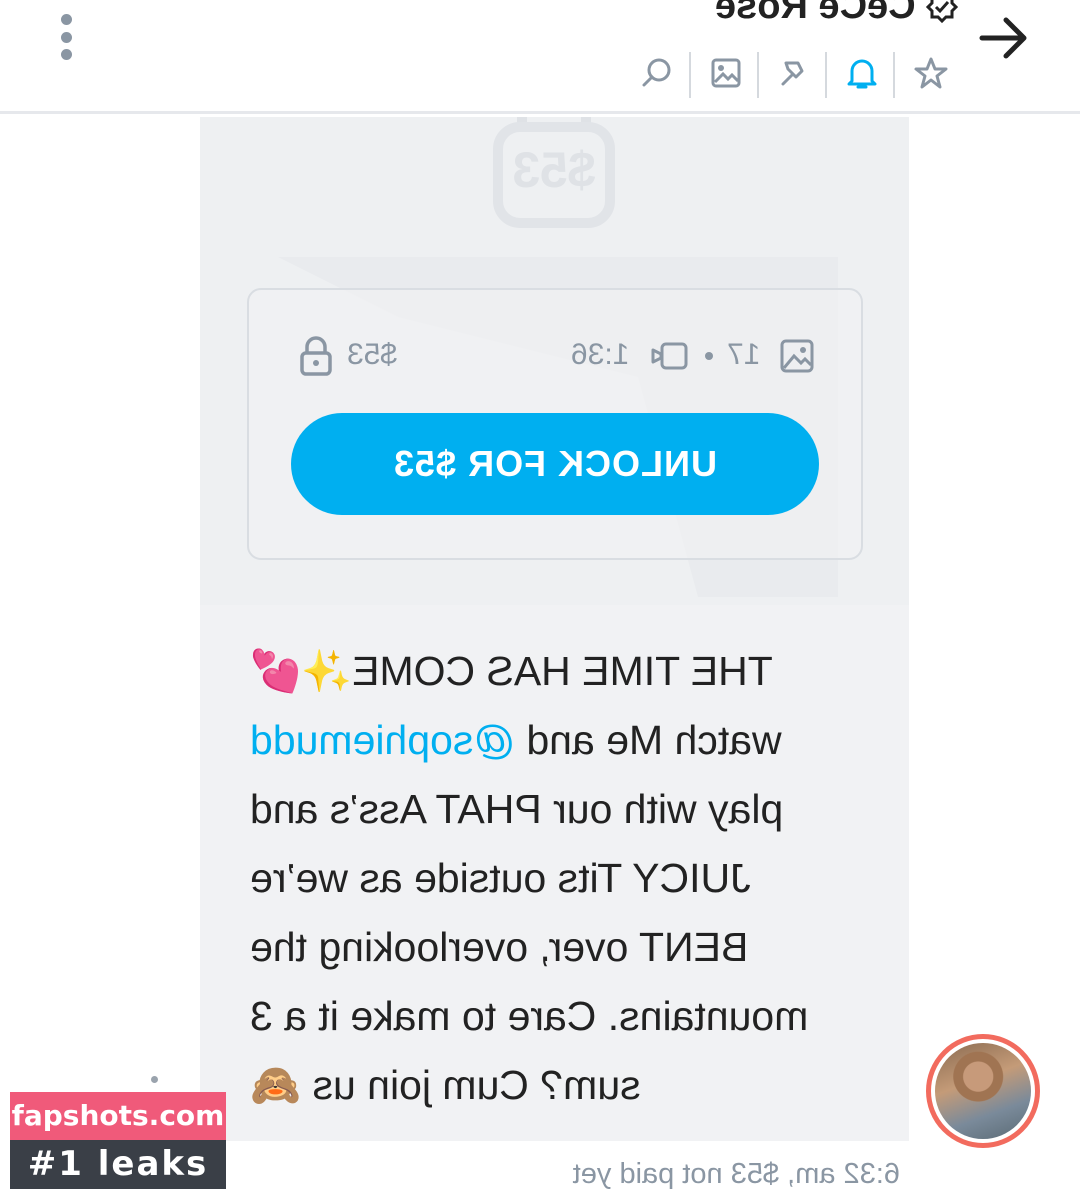 The height and width of the screenshot is (1199, 1080). I want to click on pin-icon, so click(794, 73).